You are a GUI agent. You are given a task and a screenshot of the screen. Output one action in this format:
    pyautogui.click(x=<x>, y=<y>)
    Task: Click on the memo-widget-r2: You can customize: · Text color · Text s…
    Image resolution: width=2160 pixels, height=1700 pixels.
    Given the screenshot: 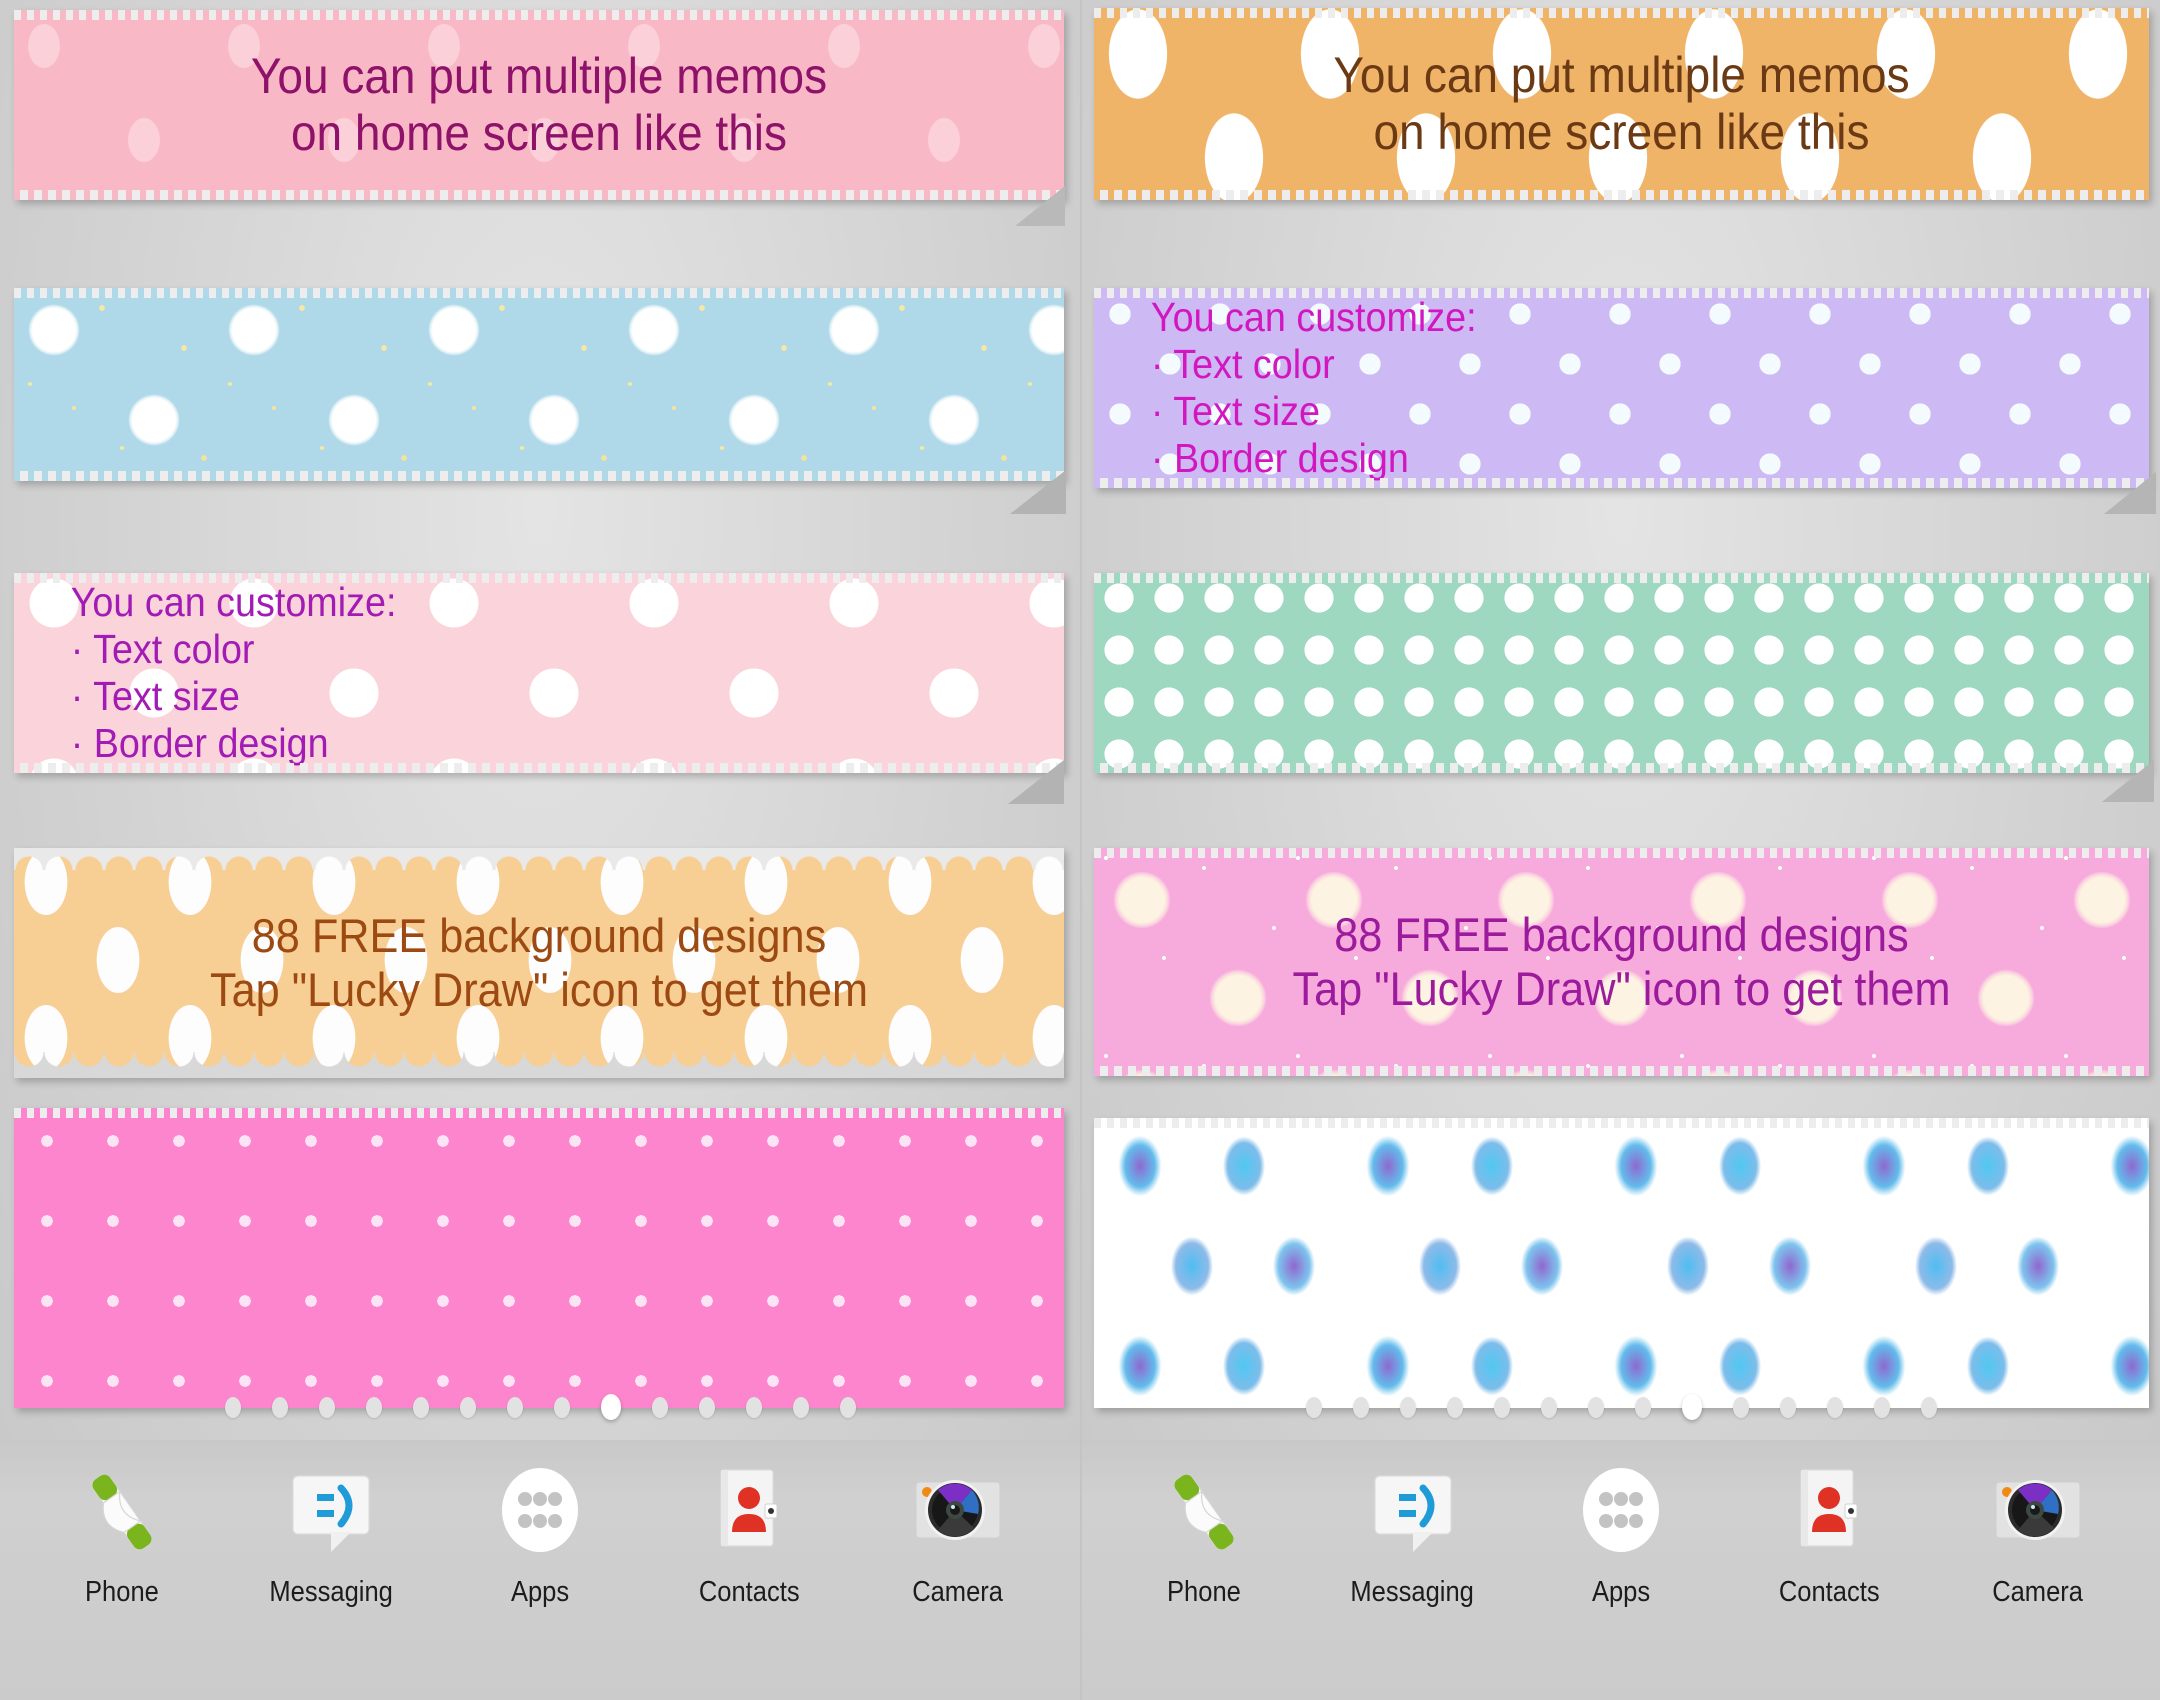 What is the action you would take?
    pyautogui.click(x=1621, y=388)
    